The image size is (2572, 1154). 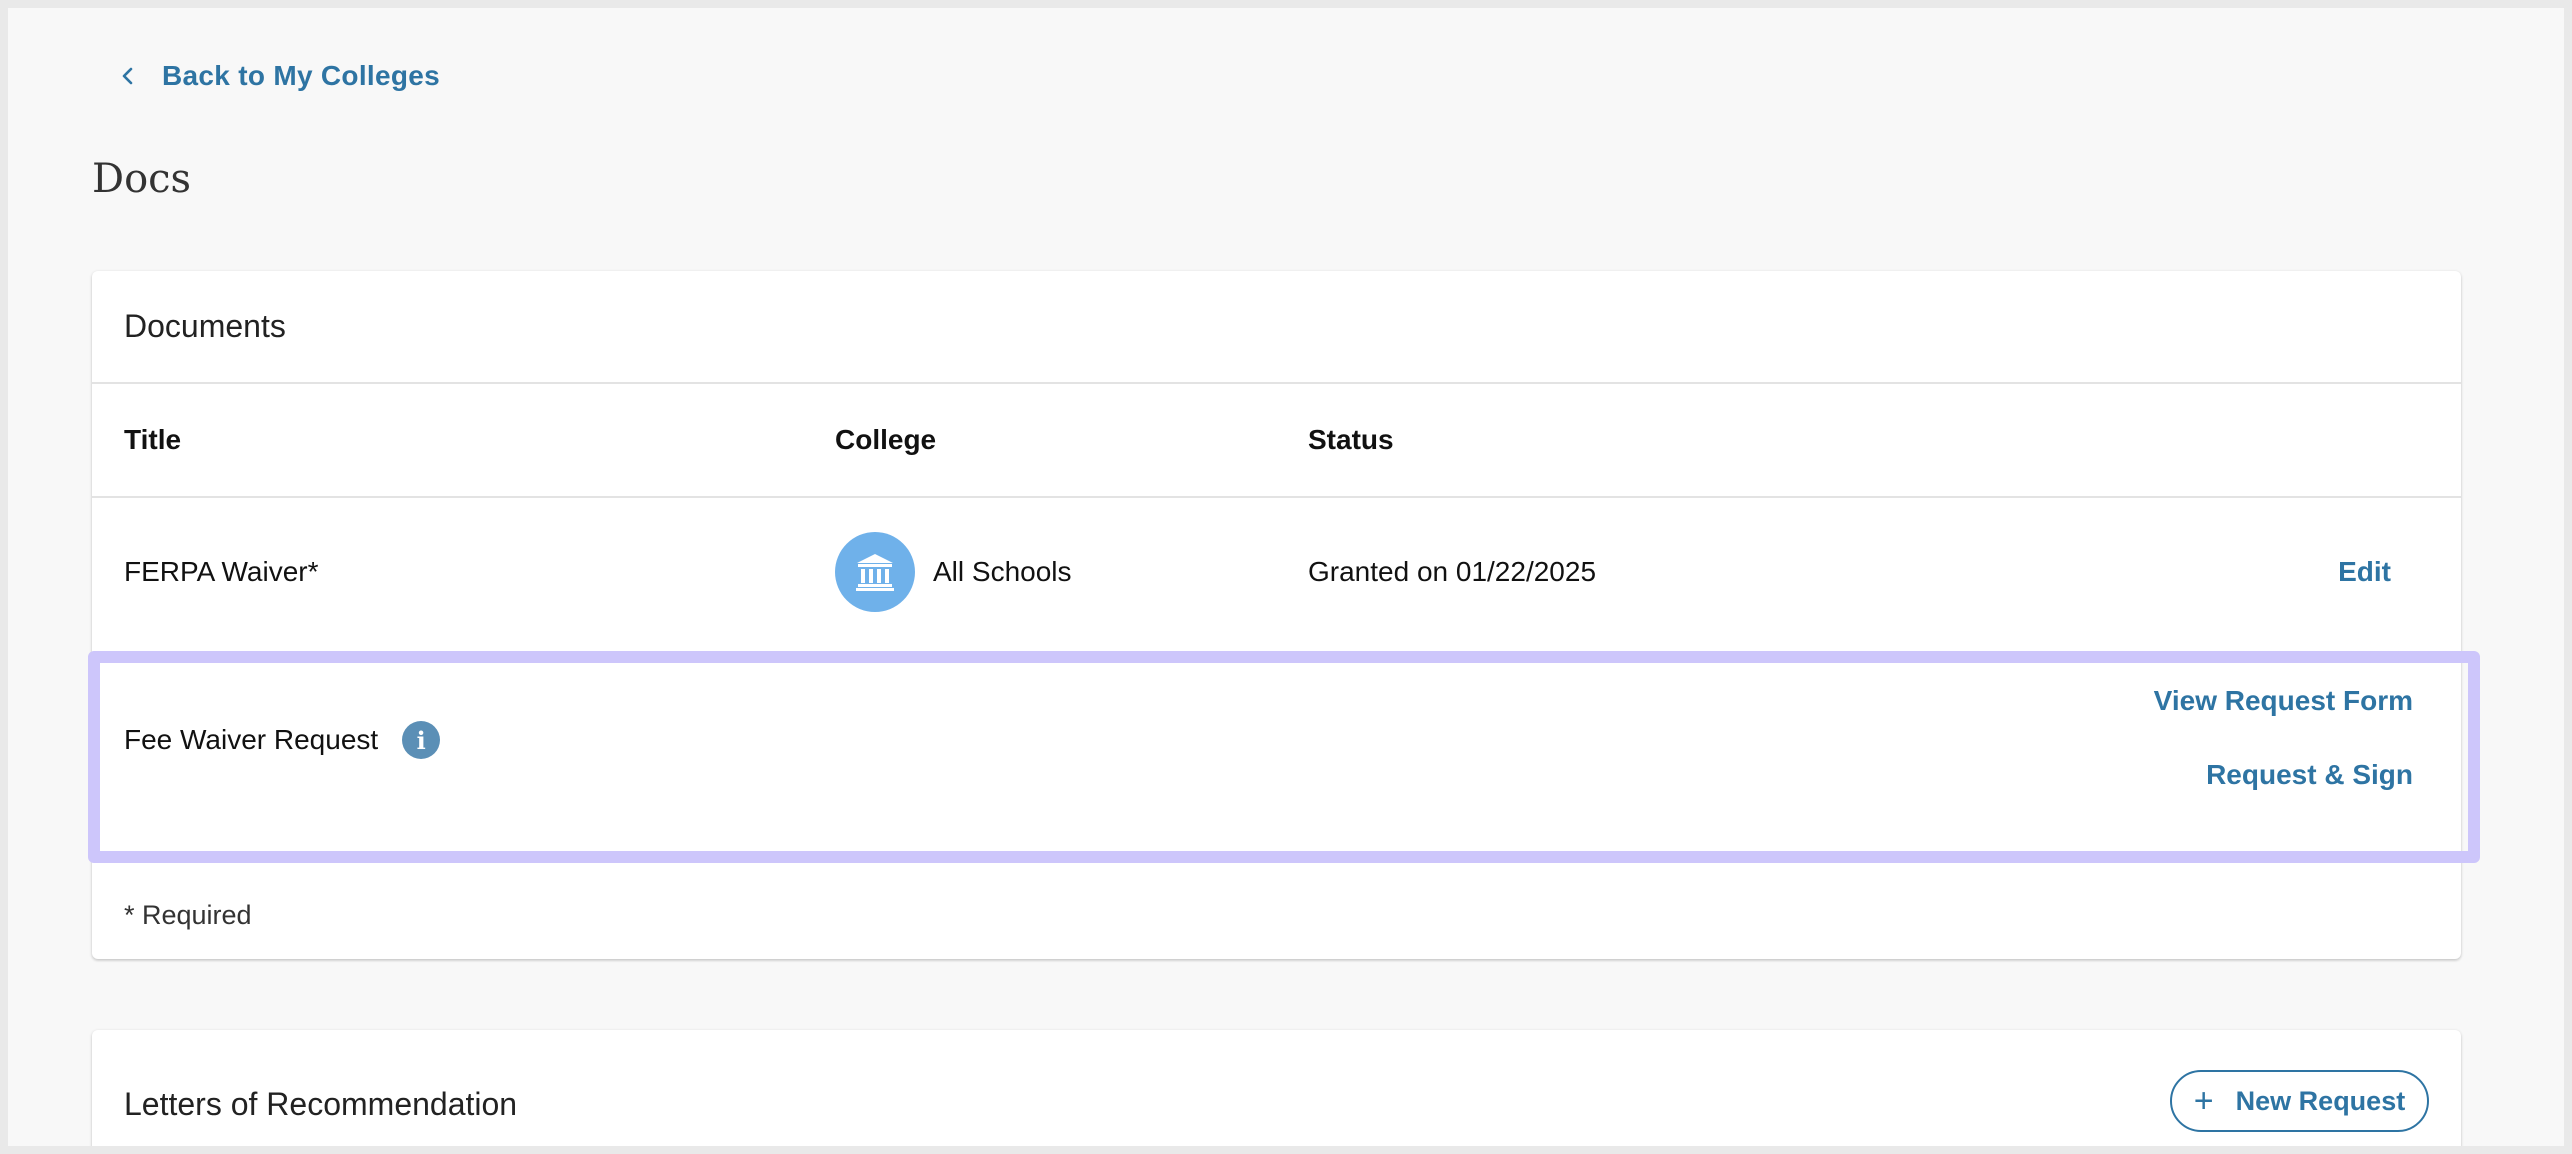 What do you see at coordinates (2320, 1100) in the screenshot?
I see `new-request-label: New Request` at bounding box center [2320, 1100].